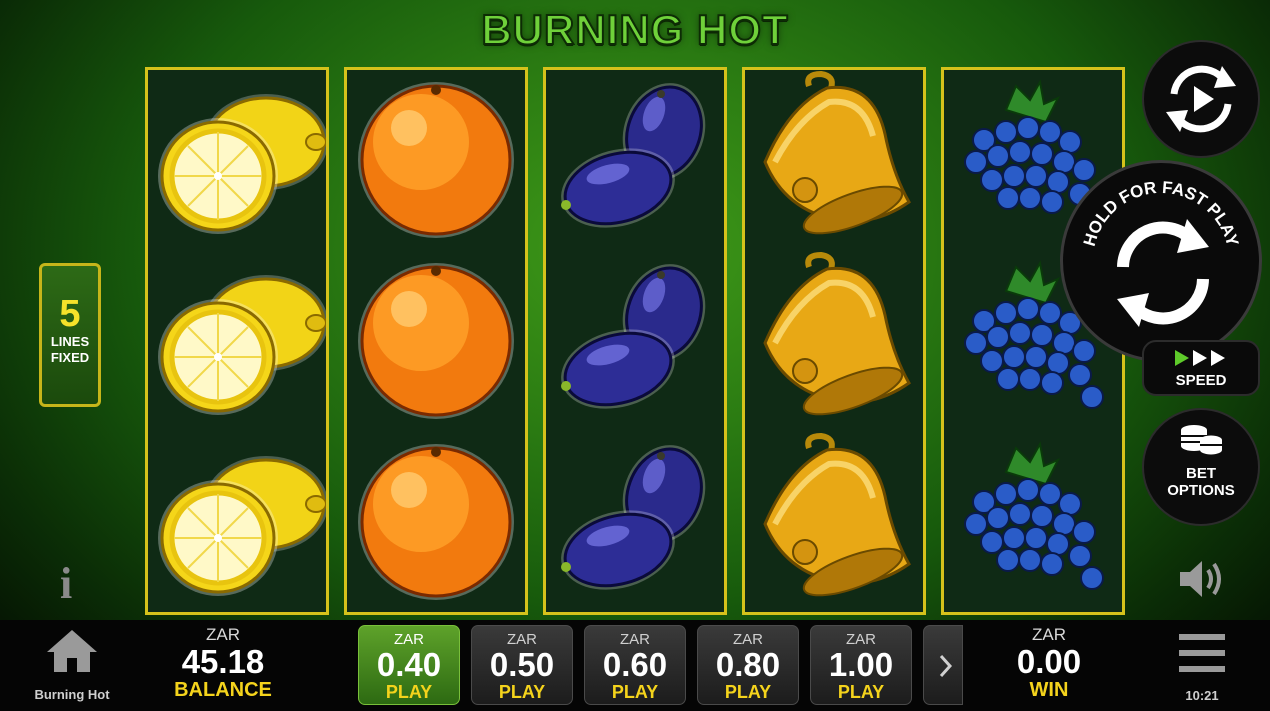 Image resolution: width=1270 pixels, height=711 pixels. What do you see at coordinates (1201, 473) in the screenshot?
I see `bet-options-label-1: BET` at bounding box center [1201, 473].